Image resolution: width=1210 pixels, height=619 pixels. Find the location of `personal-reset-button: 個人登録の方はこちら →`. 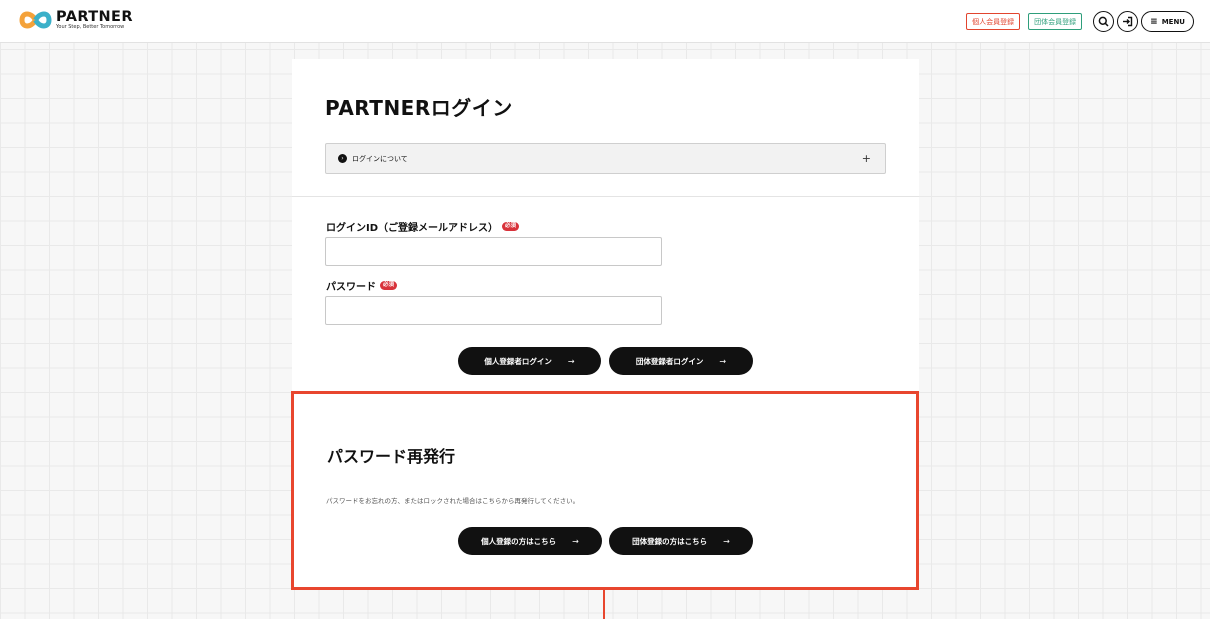

personal-reset-button: 個人登録の方はこちら → is located at coordinates (530, 541).